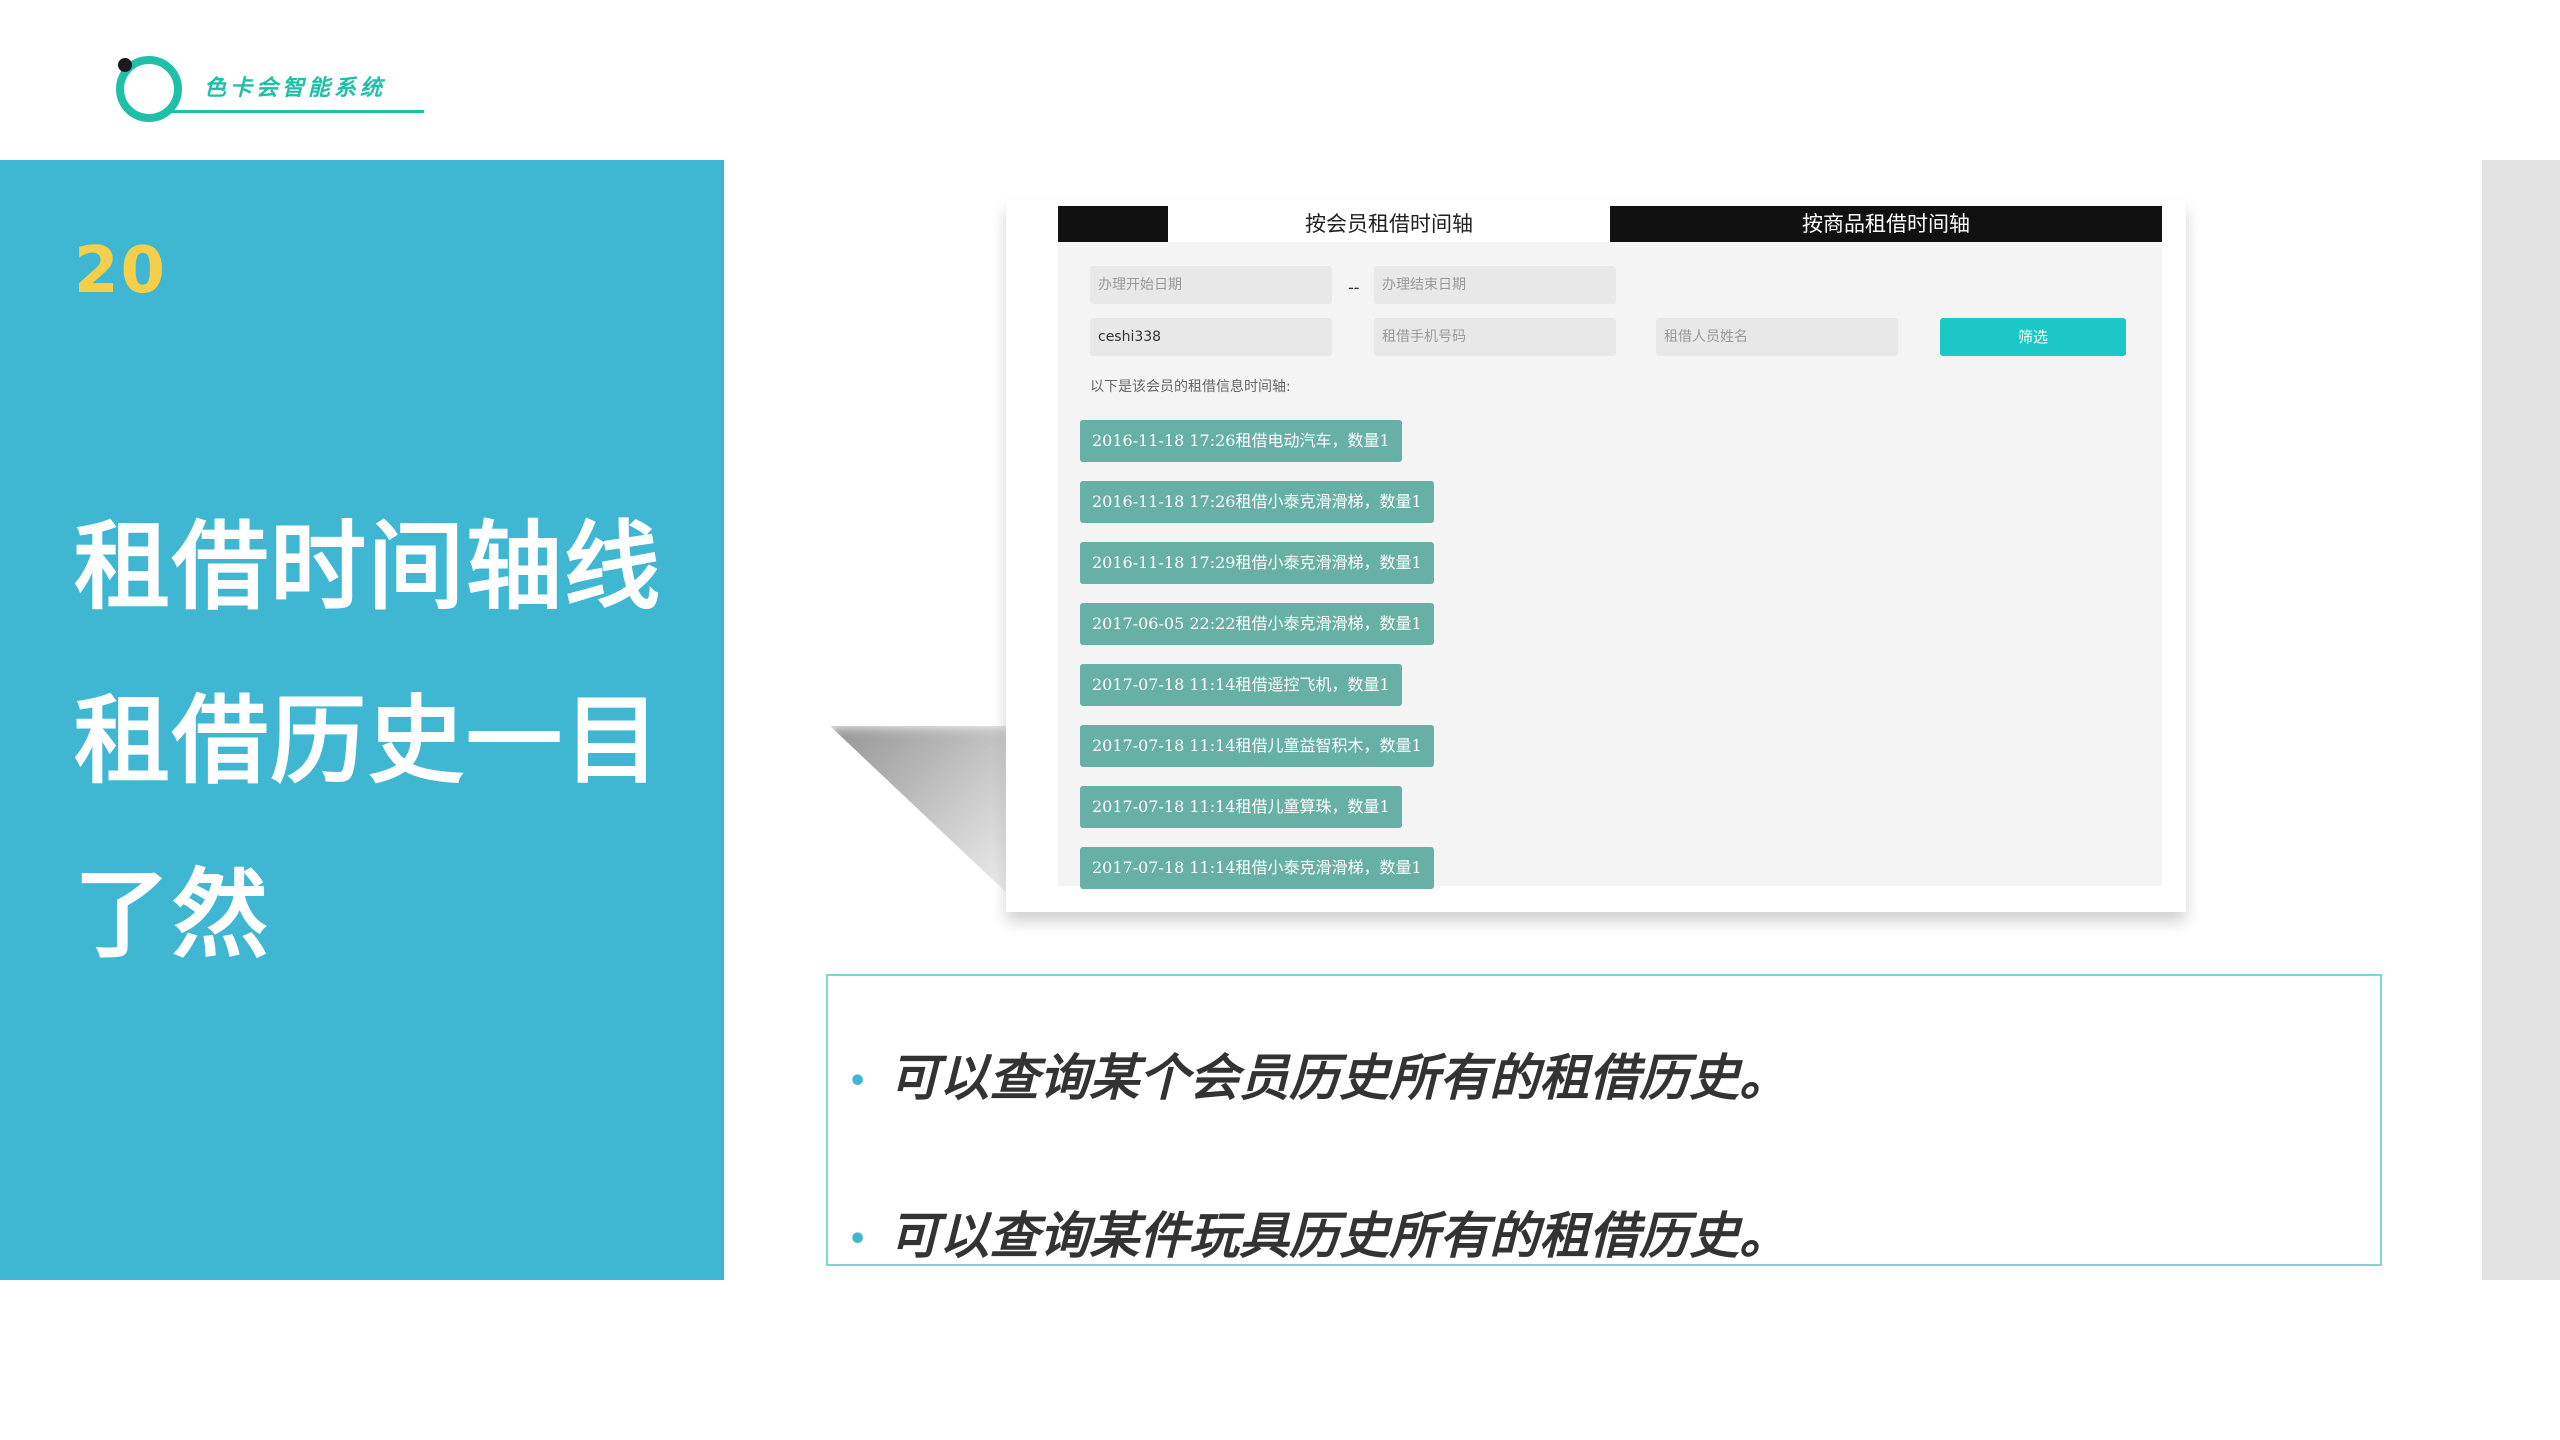 This screenshot has width=2560, height=1440. I want to click on logo-underline, so click(298, 111).